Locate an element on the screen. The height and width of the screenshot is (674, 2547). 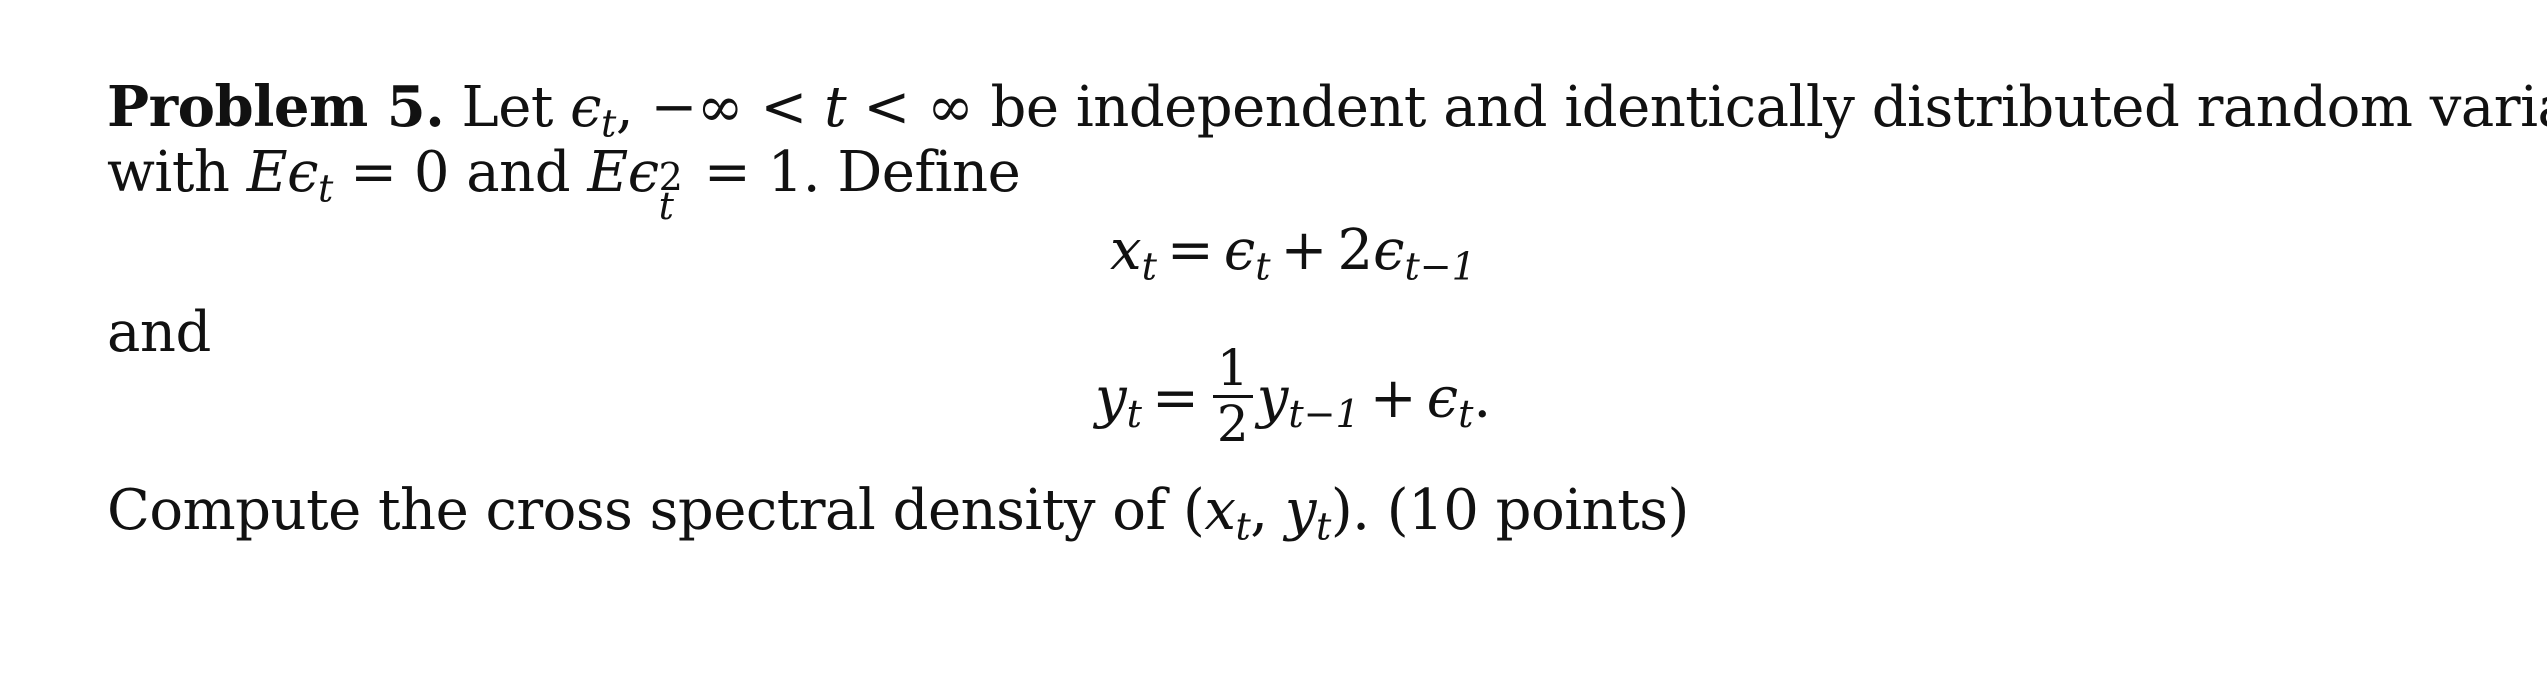
text: ). (10 points) is located at coordinates (1509, 510).